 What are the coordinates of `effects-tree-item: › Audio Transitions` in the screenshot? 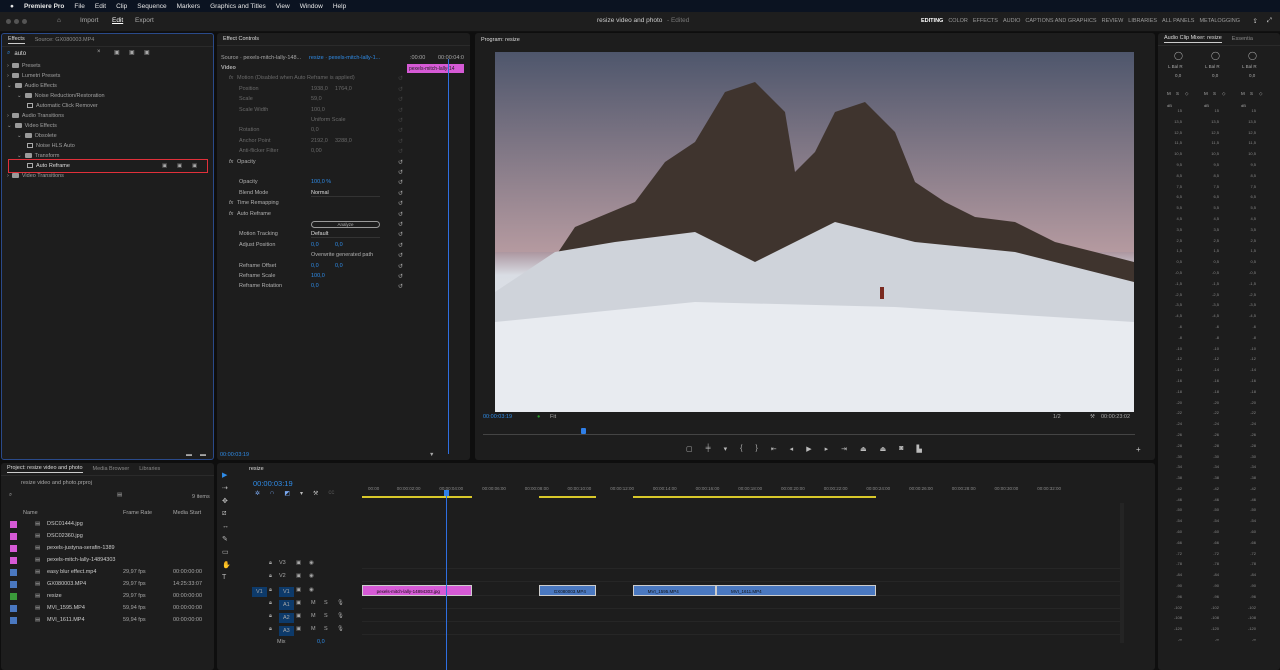 It's located at (35, 116).